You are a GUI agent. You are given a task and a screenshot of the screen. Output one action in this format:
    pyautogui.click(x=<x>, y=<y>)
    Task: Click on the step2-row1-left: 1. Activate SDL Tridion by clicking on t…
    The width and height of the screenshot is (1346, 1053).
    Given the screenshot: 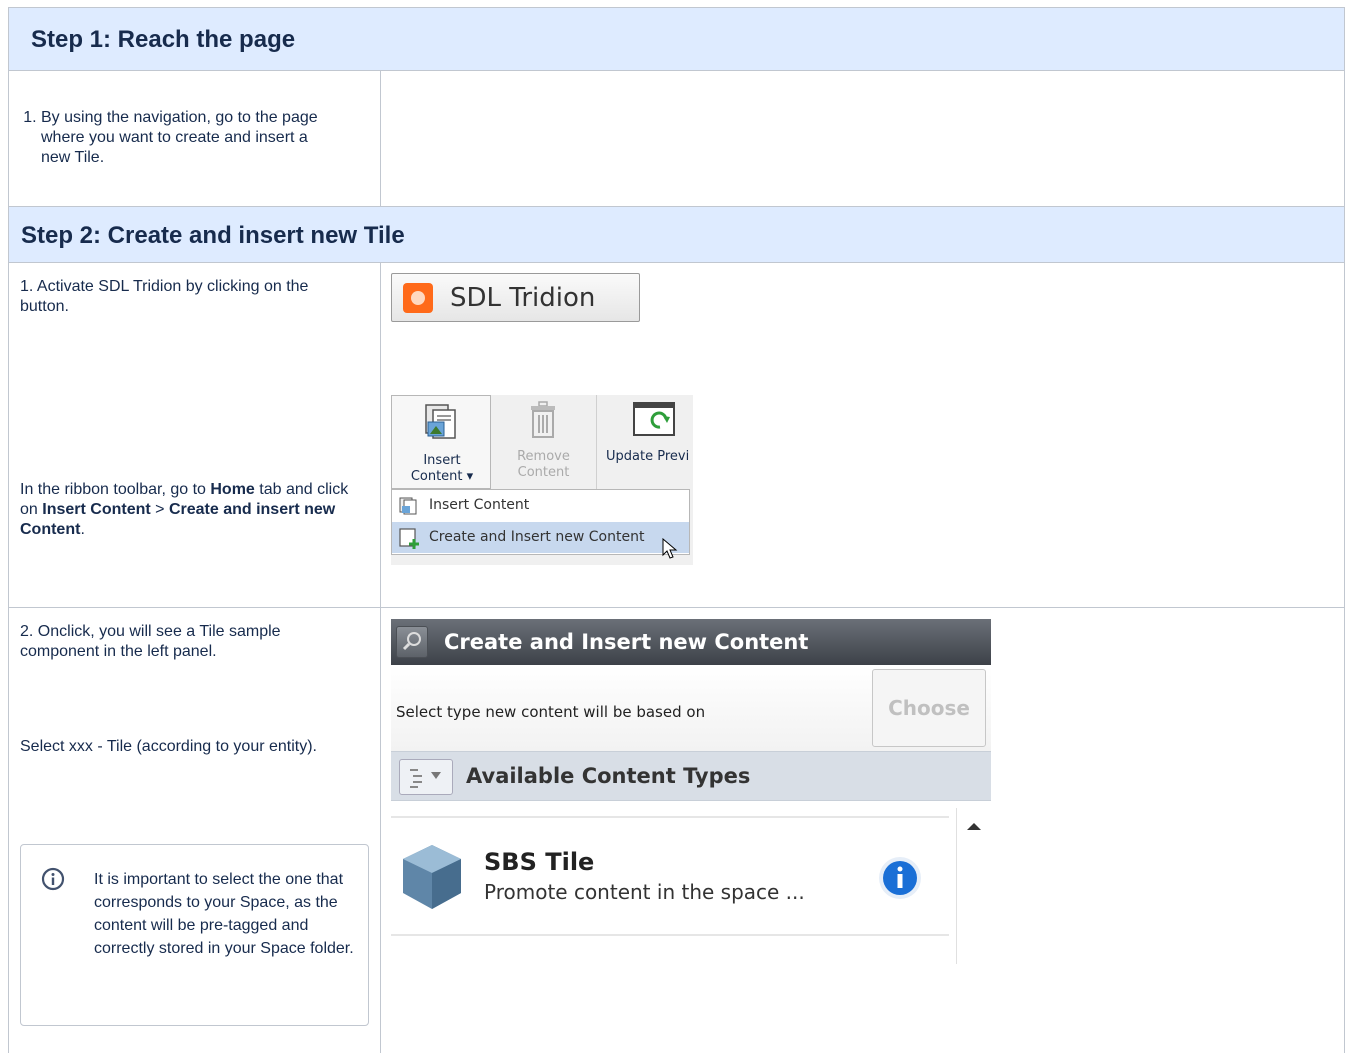 What is the action you would take?
    pyautogui.click(x=194, y=435)
    